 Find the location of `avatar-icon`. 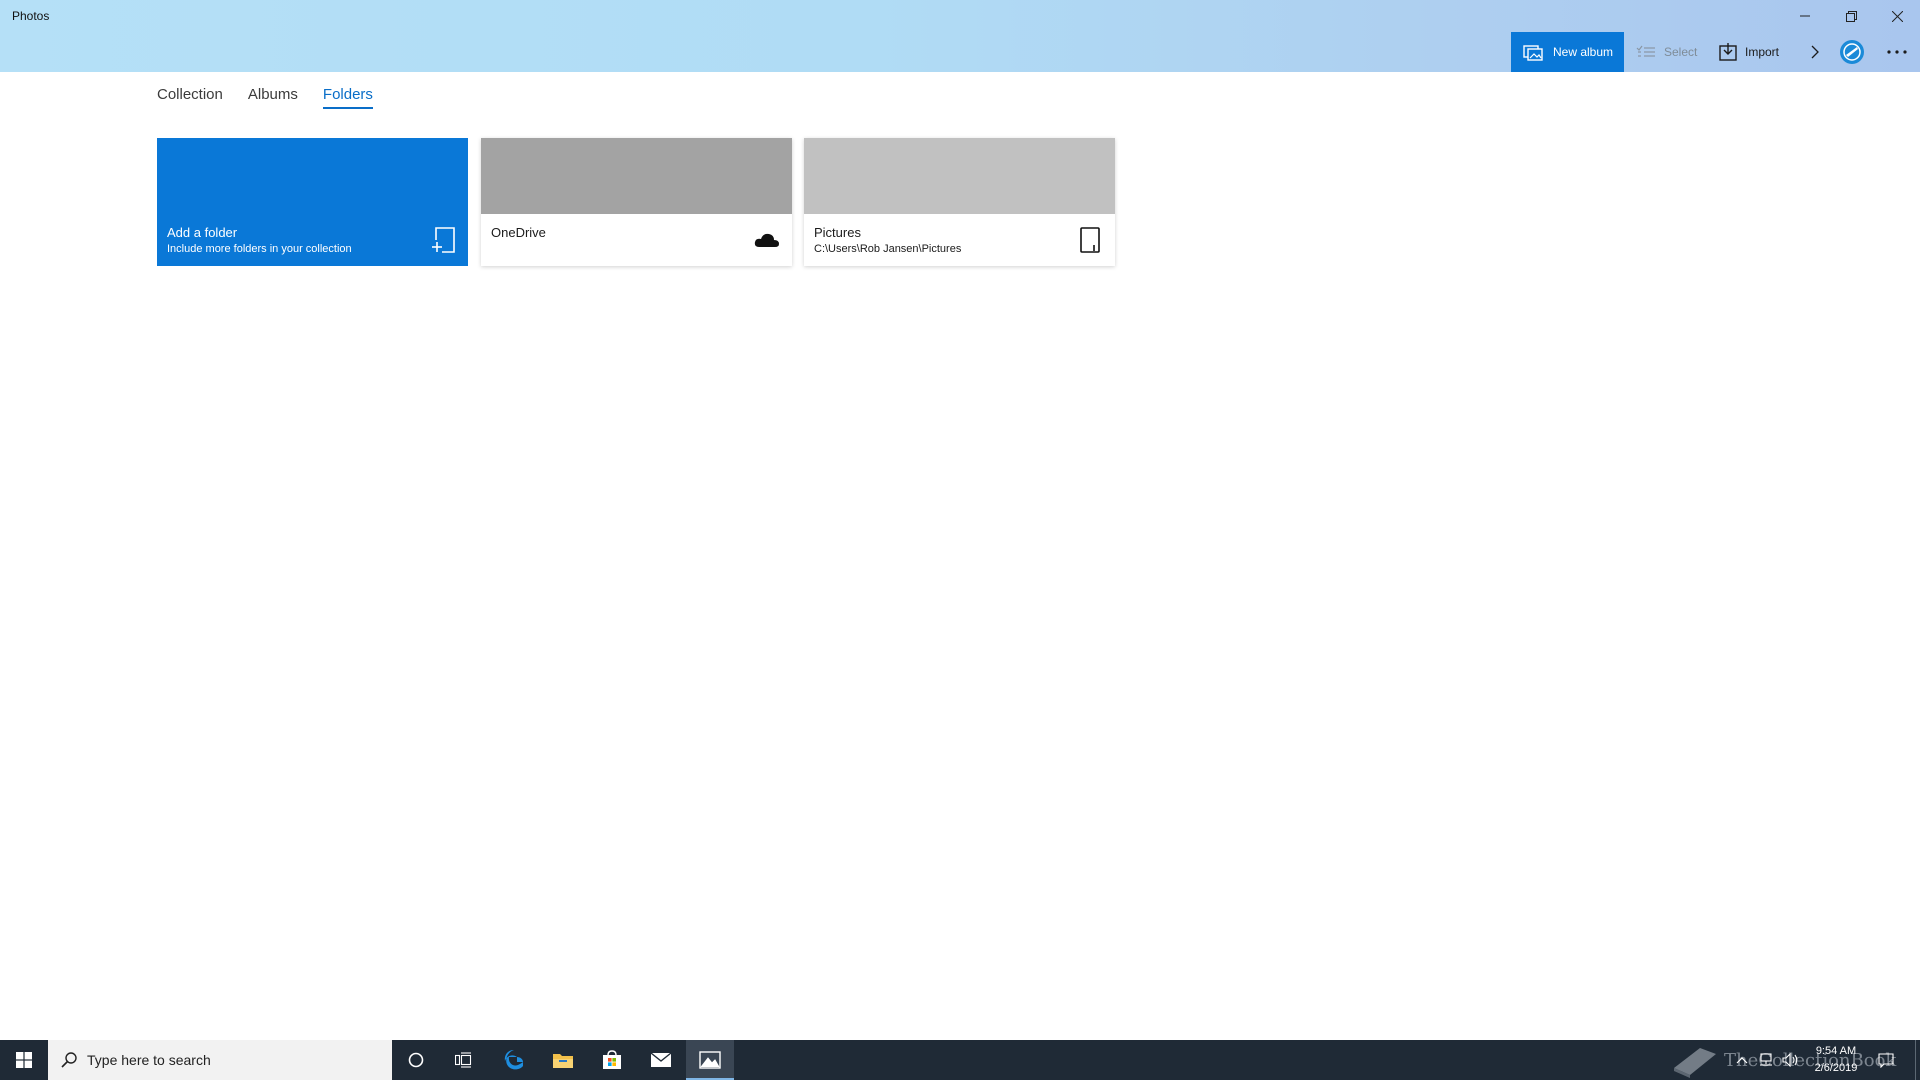

avatar-icon is located at coordinates (1852, 52).